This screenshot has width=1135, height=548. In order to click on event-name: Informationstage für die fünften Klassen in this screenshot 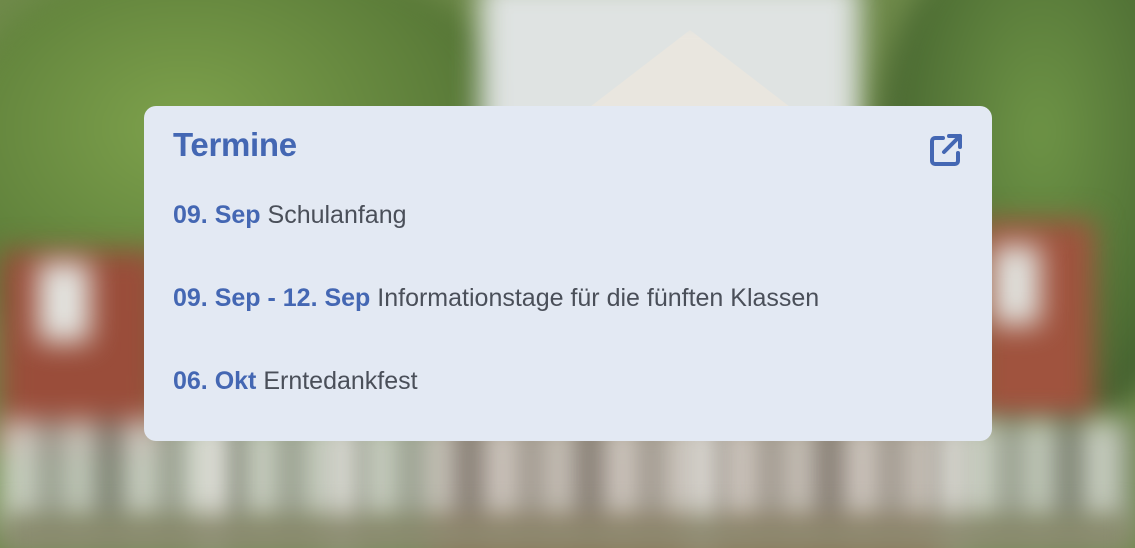, I will do `click(598, 298)`.